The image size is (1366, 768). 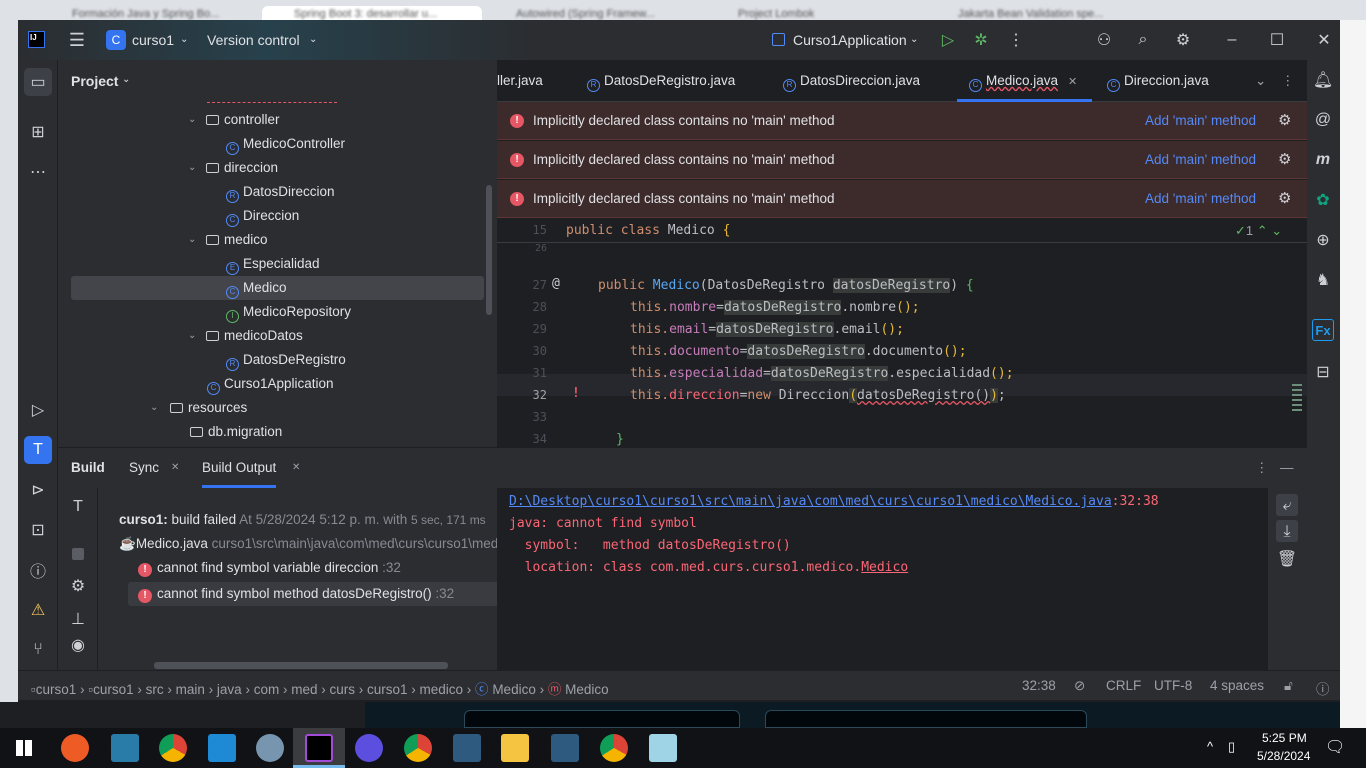 I want to click on build-icon: T, so click(x=38, y=450).